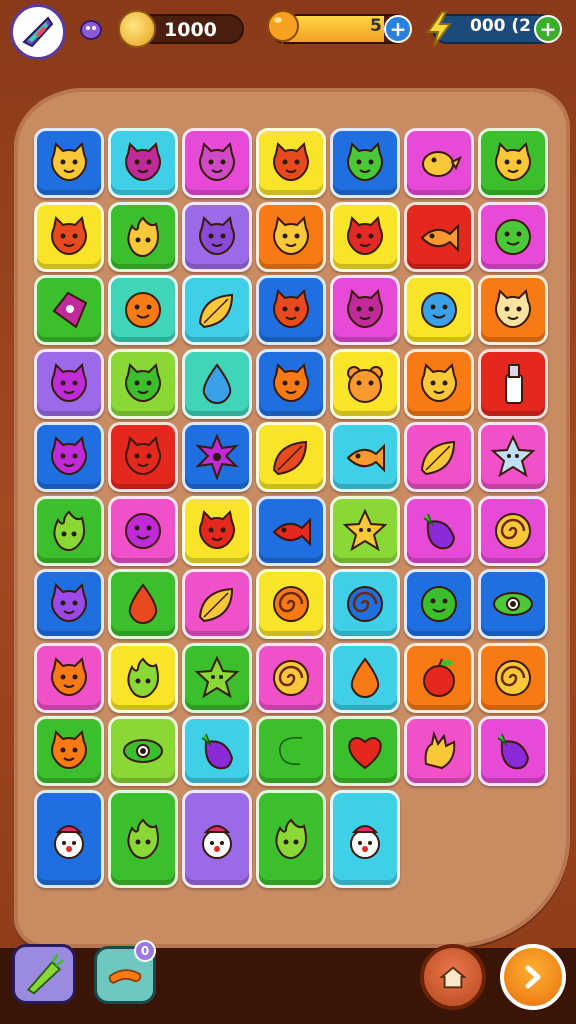 The height and width of the screenshot is (1024, 576). I want to click on coin-counter: 1000, so click(181, 29).